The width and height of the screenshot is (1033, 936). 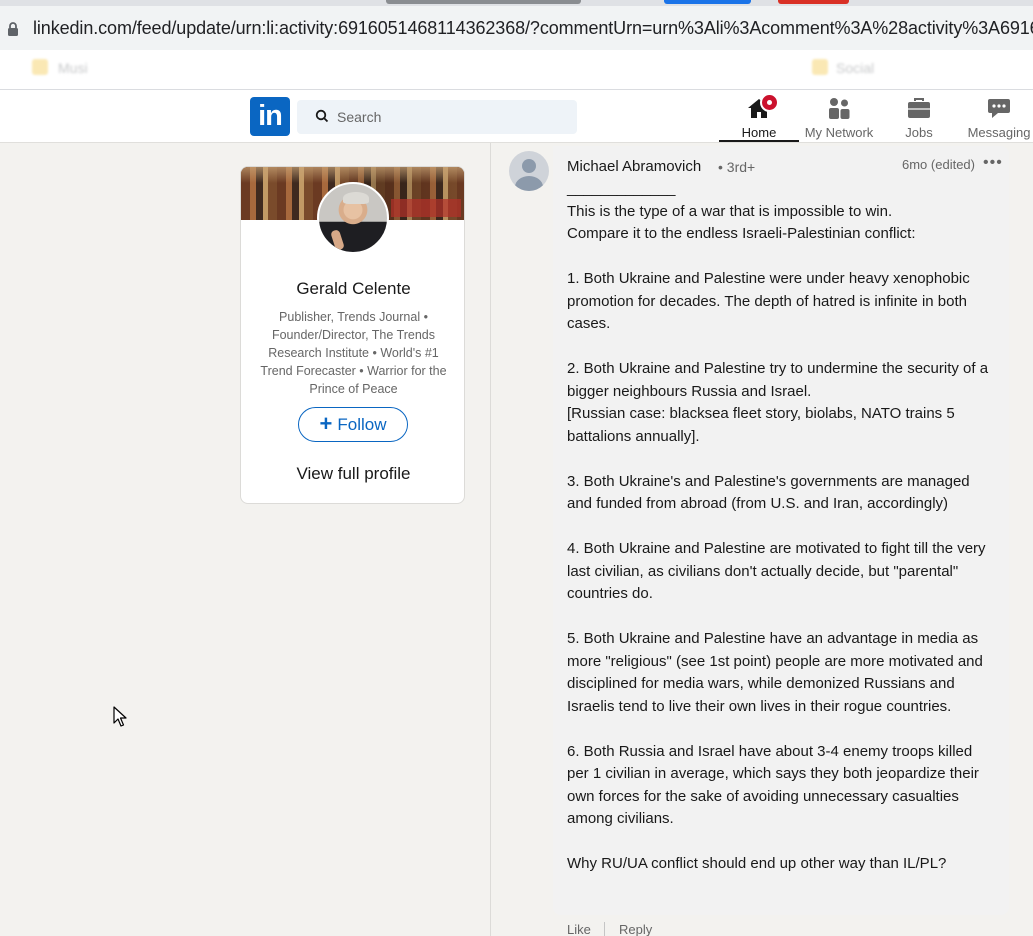 I want to click on nav-item-my-network: My Network, so click(x=839, y=116).